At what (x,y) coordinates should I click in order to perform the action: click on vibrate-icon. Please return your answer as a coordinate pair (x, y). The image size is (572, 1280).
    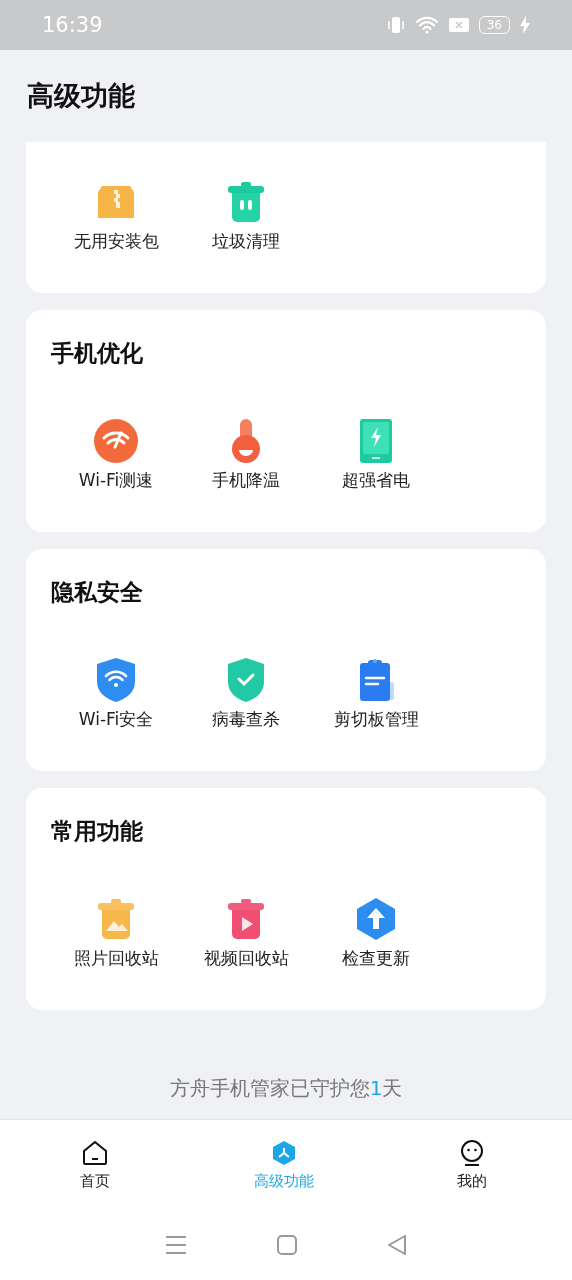
    Looking at the image, I should click on (395, 25).